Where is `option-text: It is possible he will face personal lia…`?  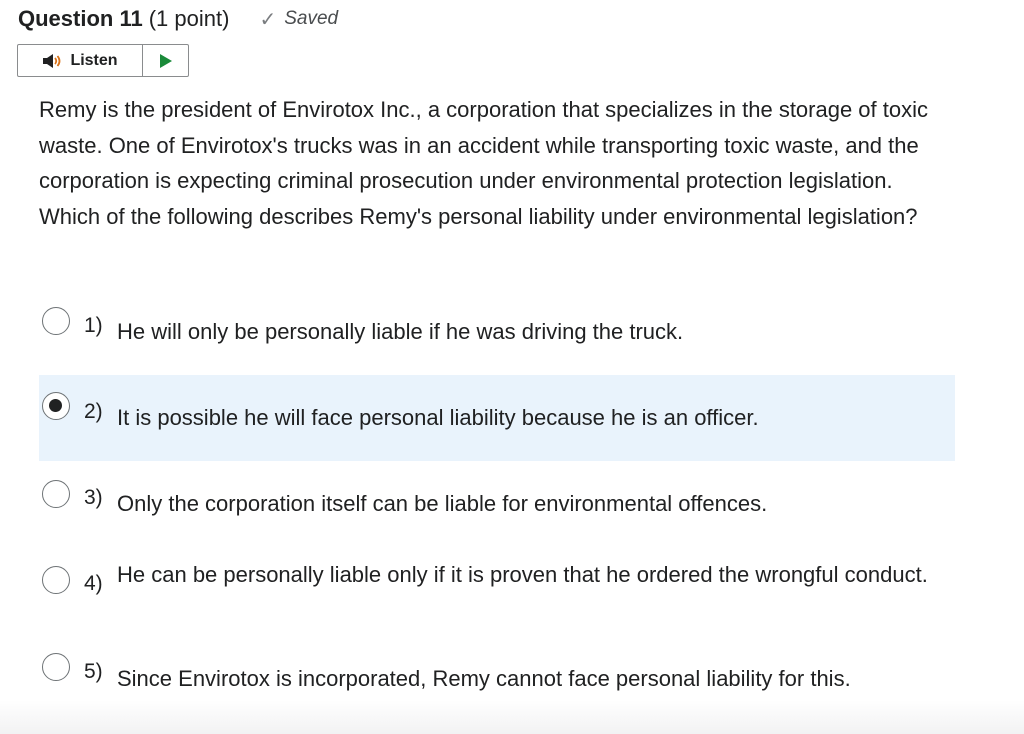
option-text: It is possible he will face personal lia… is located at coordinates (438, 417).